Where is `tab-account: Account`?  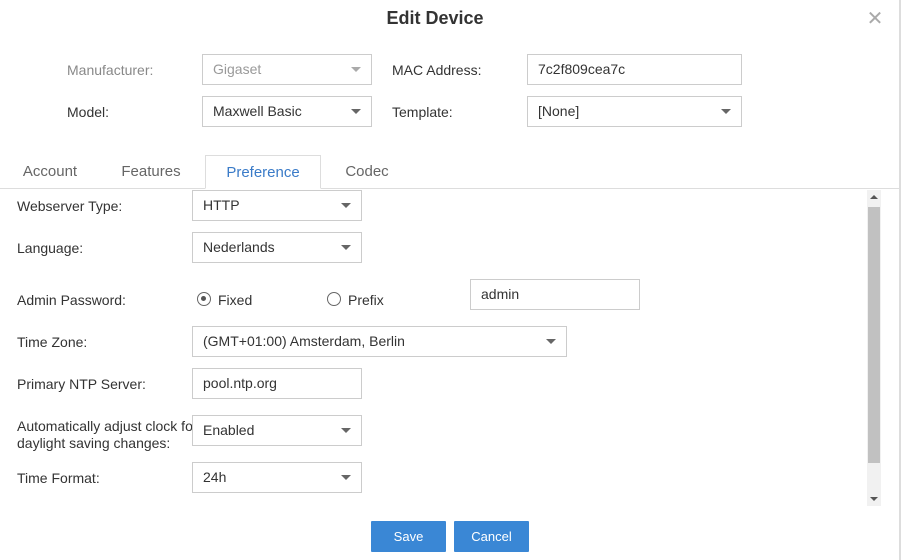
tab-account: Account is located at coordinates (50, 172).